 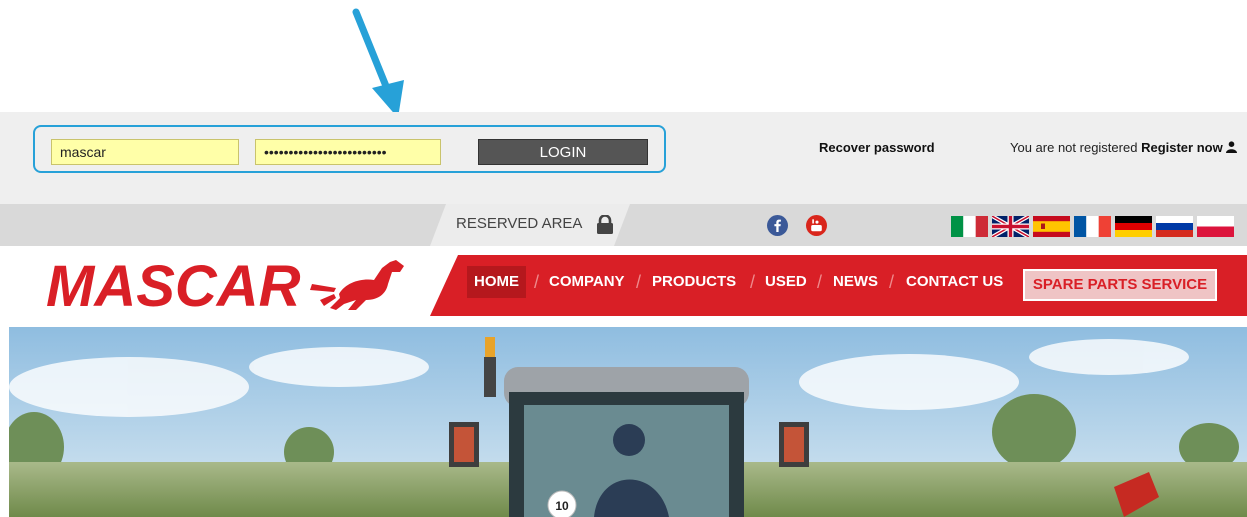 What do you see at coordinates (1120, 285) in the screenshot?
I see `spare-parts-service-button: SPARE PARTS SERVICE` at bounding box center [1120, 285].